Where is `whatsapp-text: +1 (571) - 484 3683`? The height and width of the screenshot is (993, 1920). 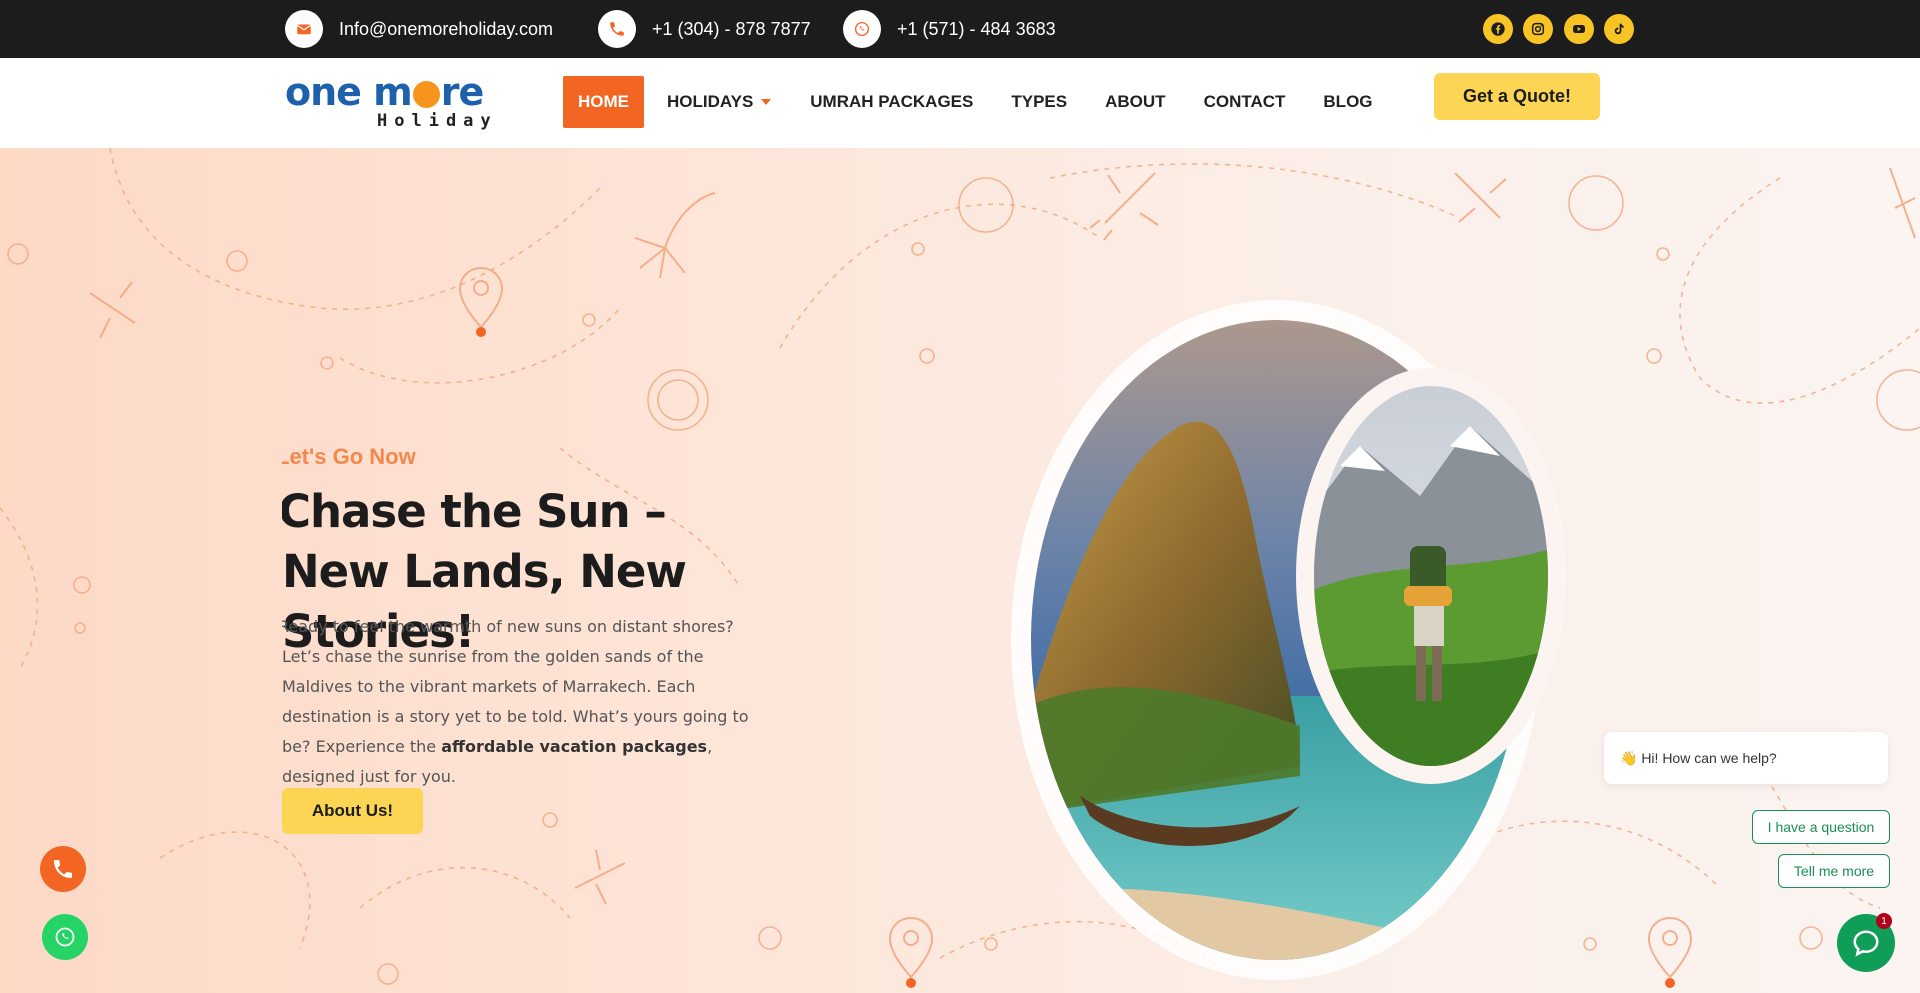
whatsapp-text: +1 (571) - 484 3683 is located at coordinates (976, 28).